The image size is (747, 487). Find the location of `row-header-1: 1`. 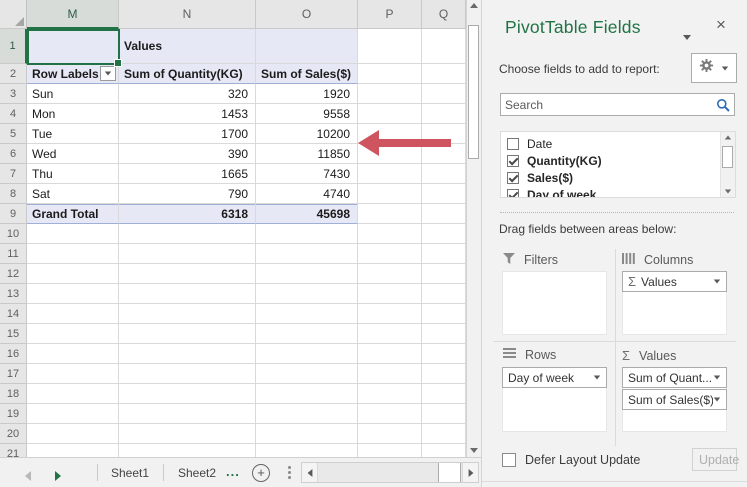

row-header-1: 1 is located at coordinates (13, 46).